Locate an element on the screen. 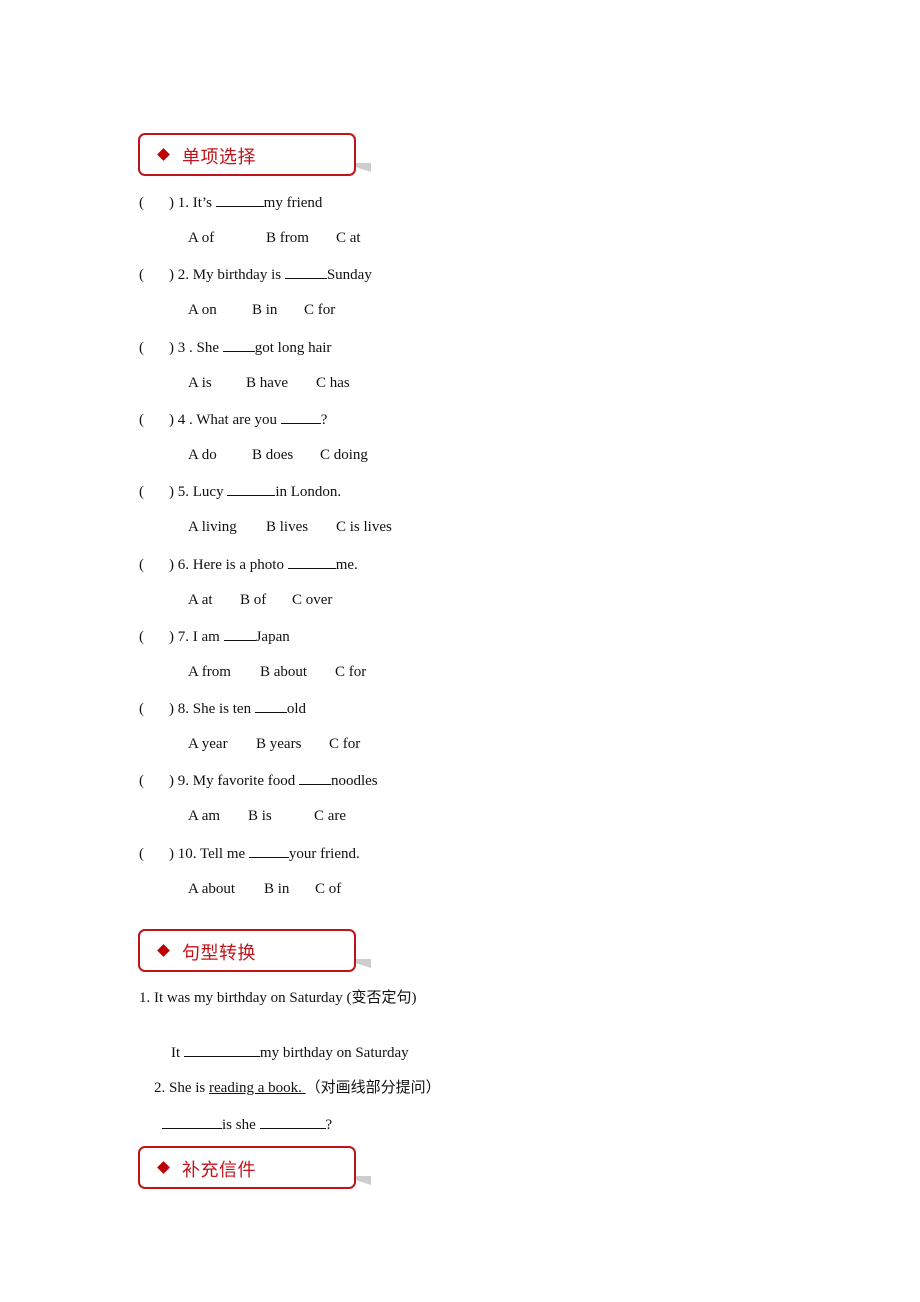 This screenshot has height=1302, width=920. question-row: () 2. My birthday is Sunday is located at coordinates (255, 274).